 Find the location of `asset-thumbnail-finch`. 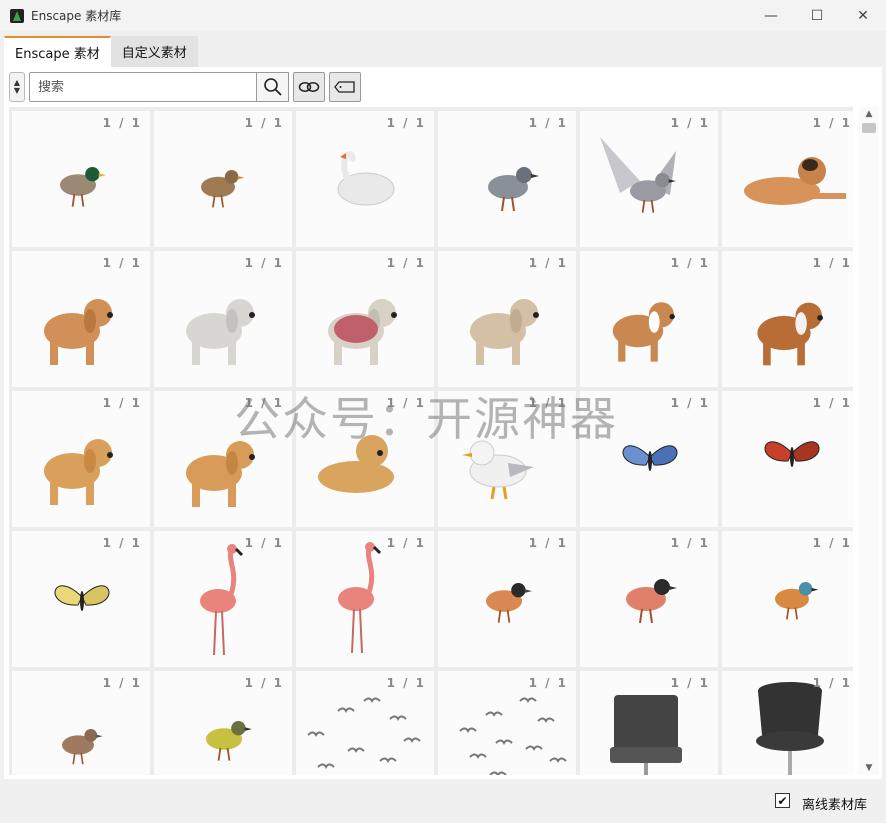

asset-thumbnail-finch is located at coordinates (509, 603).